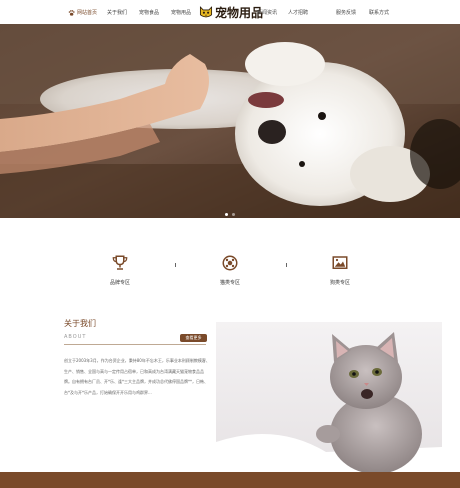 This screenshot has height=488, width=460. I want to click on view-more-button: 查看更多, so click(193, 338).